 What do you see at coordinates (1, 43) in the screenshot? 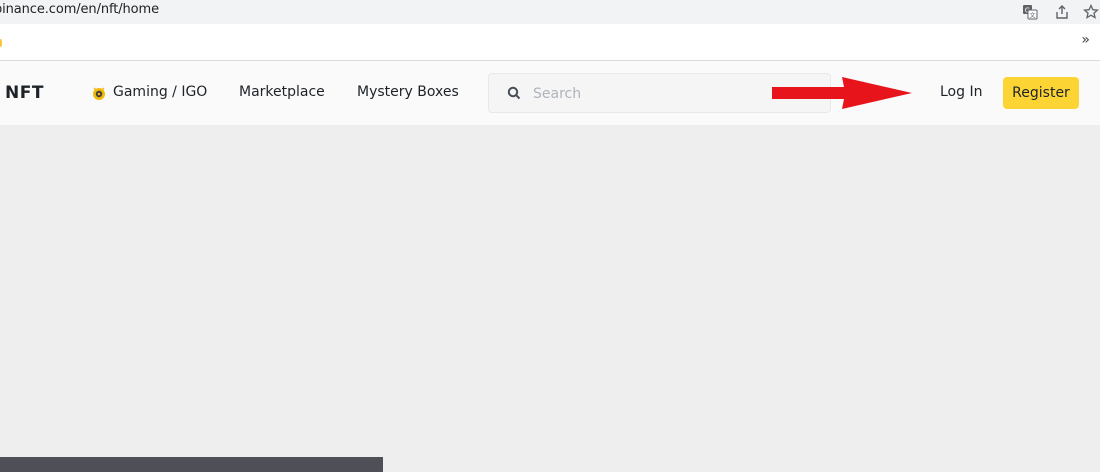
I see `bookmark-favicon` at bounding box center [1, 43].